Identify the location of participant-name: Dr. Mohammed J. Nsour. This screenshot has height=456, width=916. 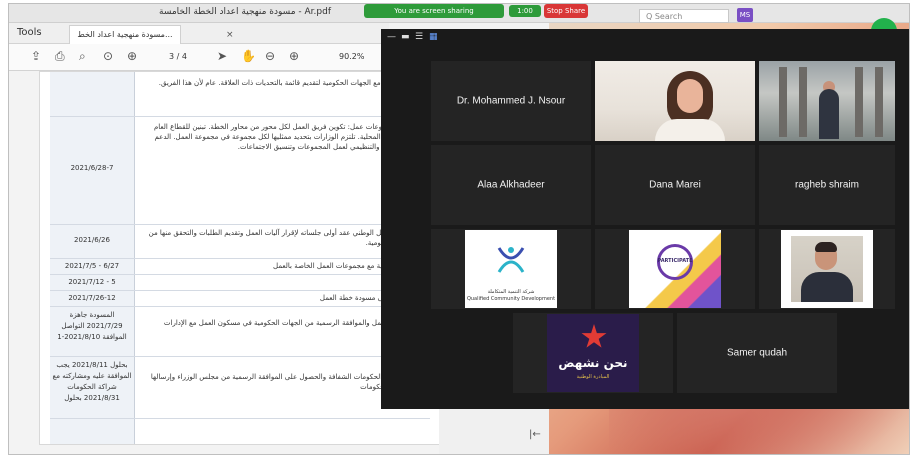
(511, 101).